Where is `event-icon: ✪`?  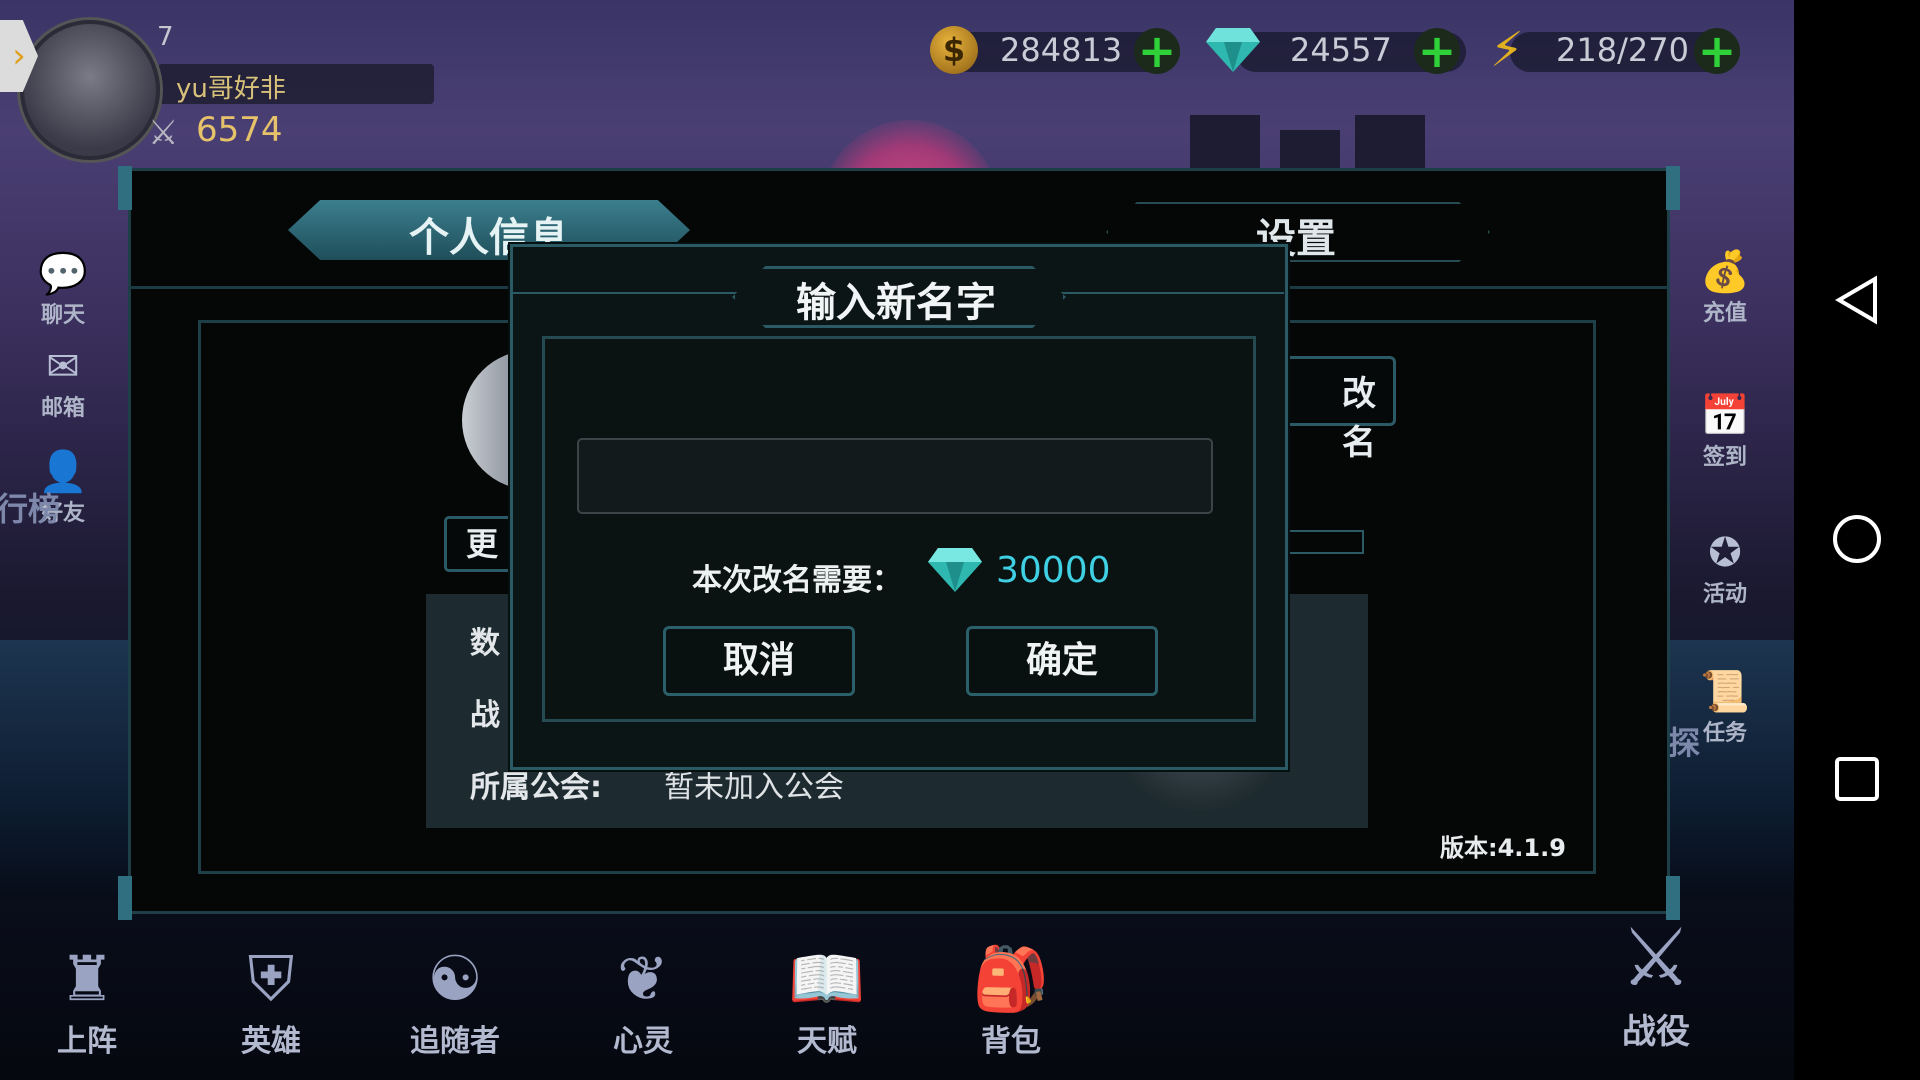
event-icon: ✪ is located at coordinates (1725, 553).